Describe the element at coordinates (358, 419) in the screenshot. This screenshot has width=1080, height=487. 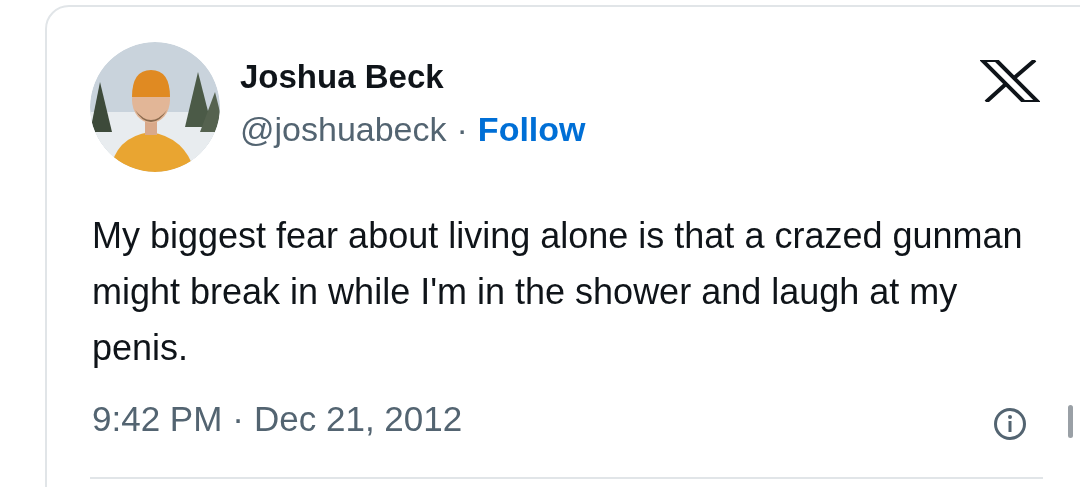
I see `tweet-date: Dec 21, 2012` at that location.